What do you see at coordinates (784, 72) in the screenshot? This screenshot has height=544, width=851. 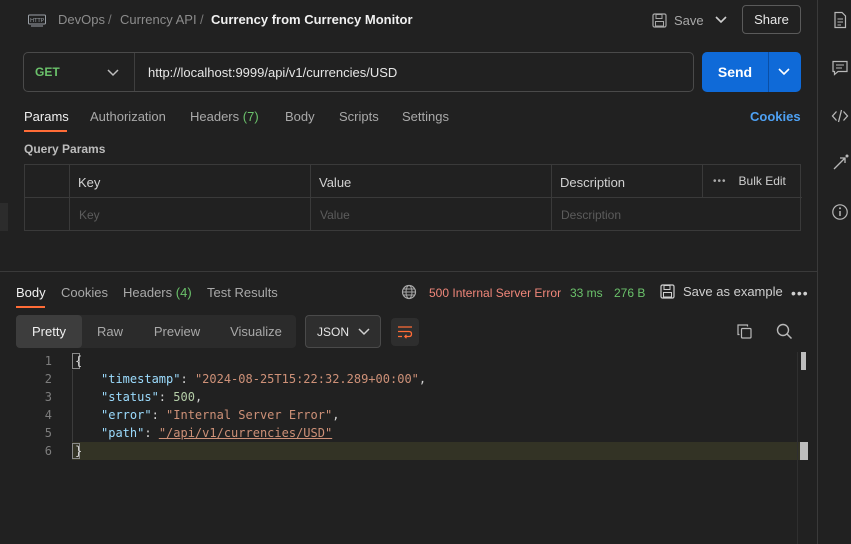 I see `send-options-chevron-down-icon` at bounding box center [784, 72].